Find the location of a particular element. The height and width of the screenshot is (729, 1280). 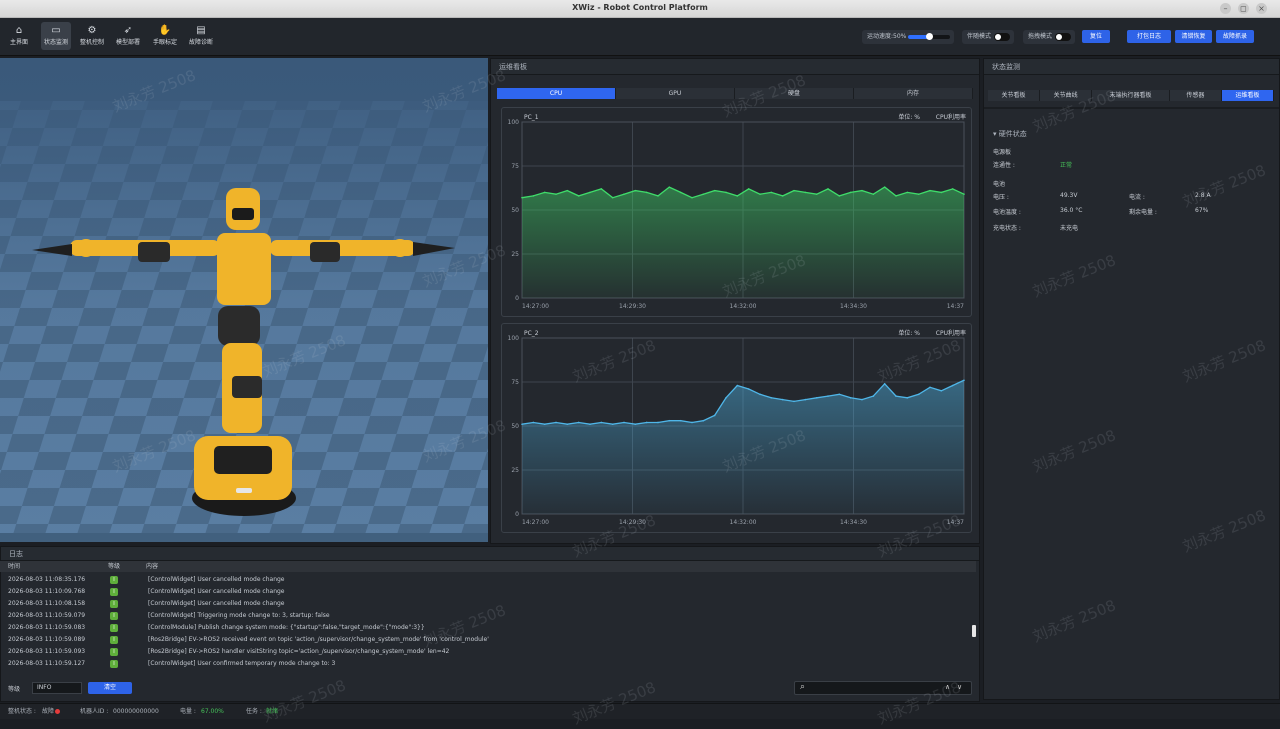

monitor-title: 运维看板 is located at coordinates (735, 67).